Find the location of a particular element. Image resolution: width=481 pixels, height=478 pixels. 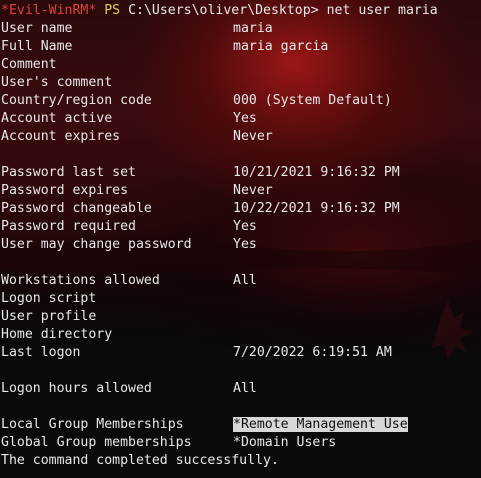

field-value: maria is located at coordinates (253, 28).